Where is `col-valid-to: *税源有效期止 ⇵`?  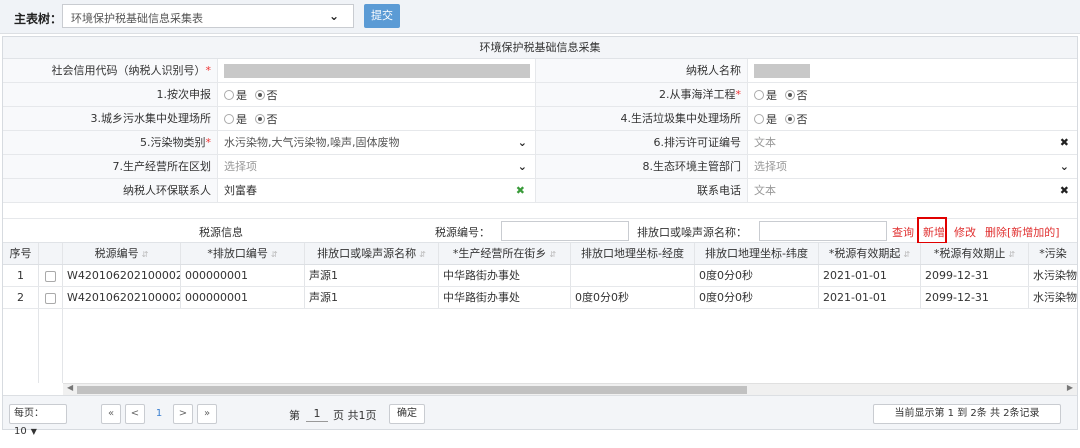 col-valid-to: *税源有效期止 ⇵ is located at coordinates (975, 253).